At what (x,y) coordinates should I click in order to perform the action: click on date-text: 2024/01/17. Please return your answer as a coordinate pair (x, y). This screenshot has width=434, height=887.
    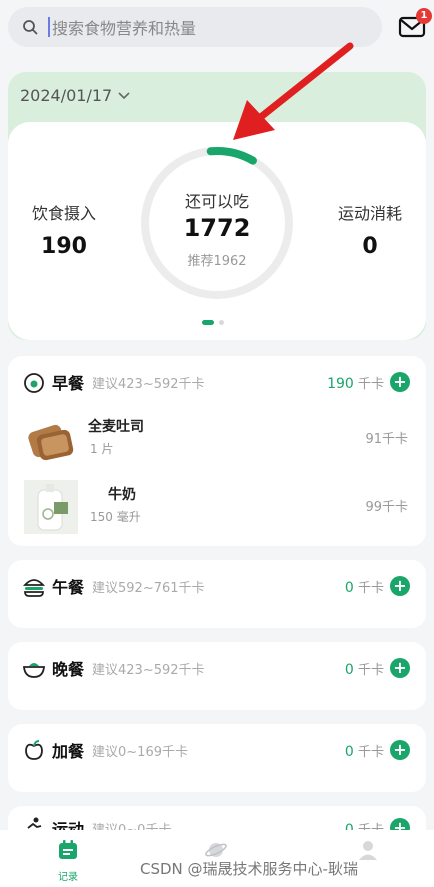
    Looking at the image, I should click on (66, 95).